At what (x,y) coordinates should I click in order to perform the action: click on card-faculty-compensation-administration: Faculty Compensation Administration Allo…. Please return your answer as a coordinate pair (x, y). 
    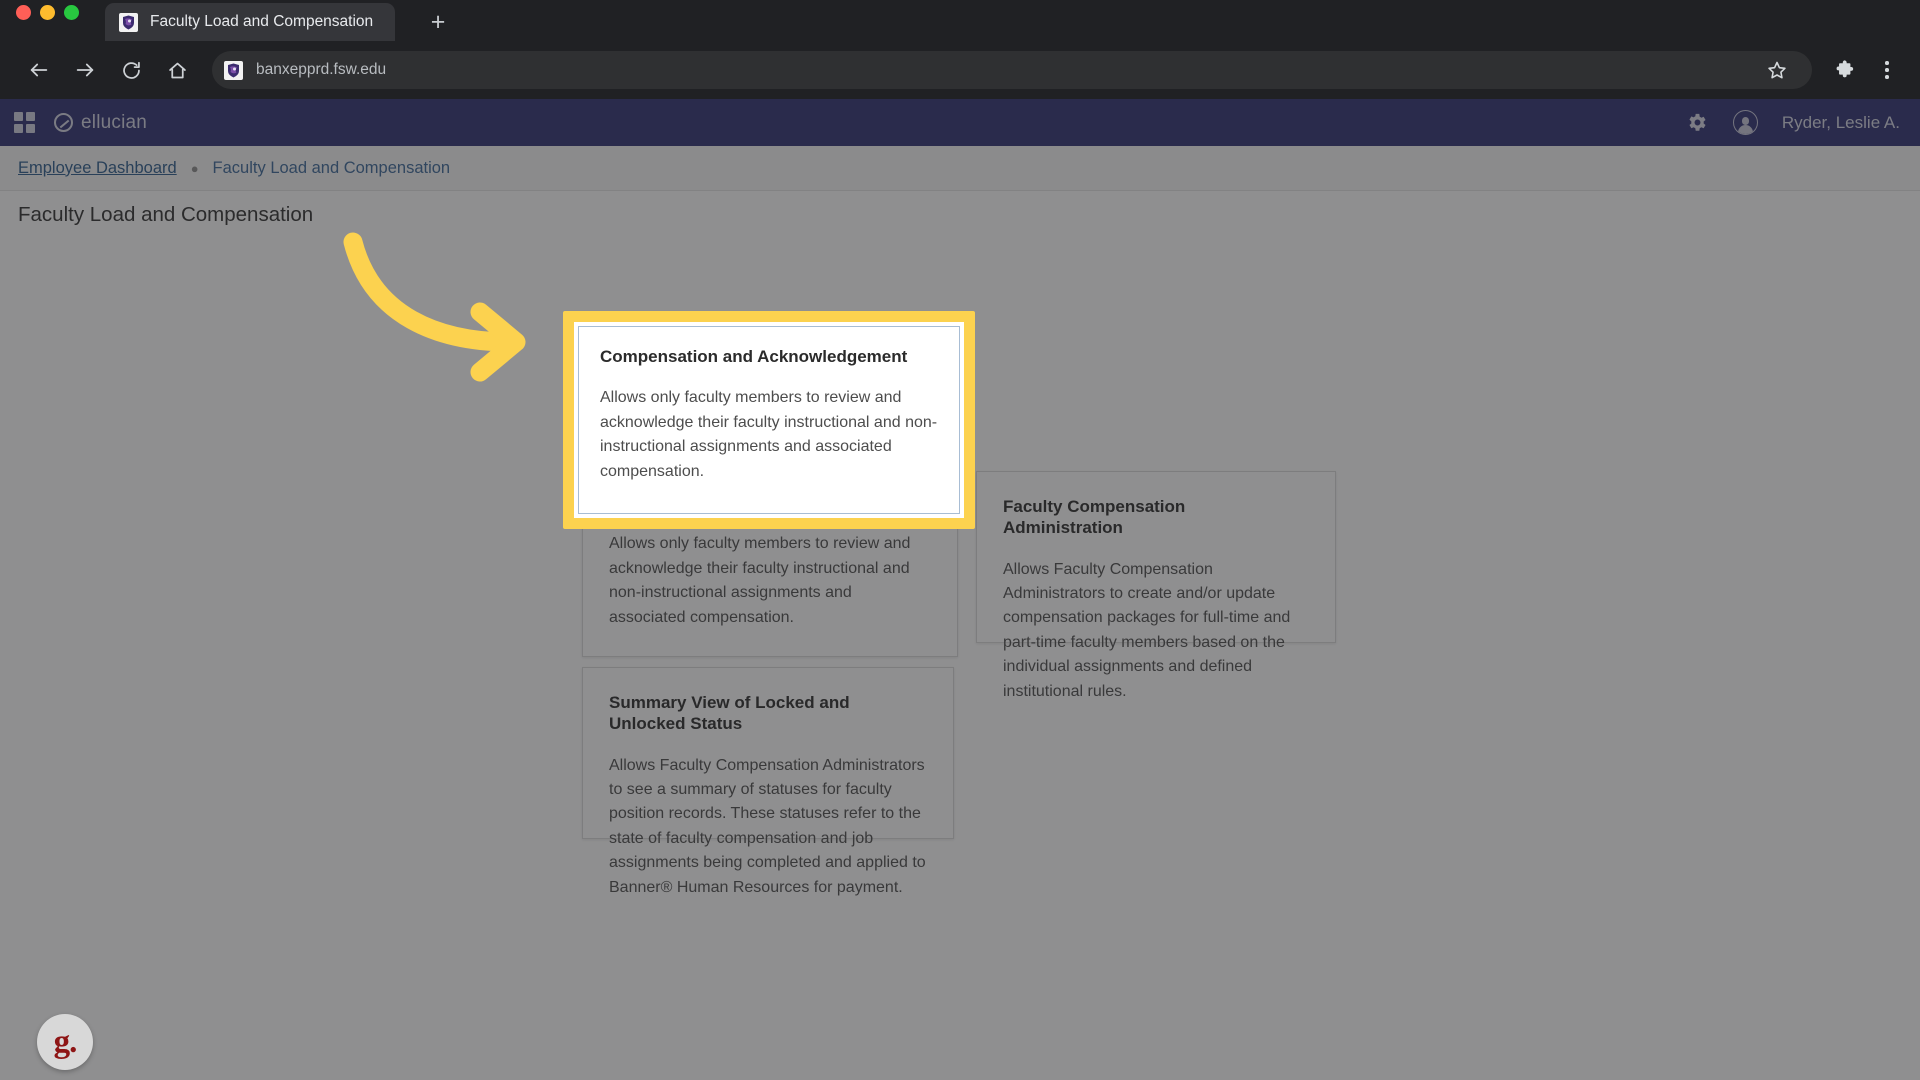
    Looking at the image, I should click on (1156, 585).